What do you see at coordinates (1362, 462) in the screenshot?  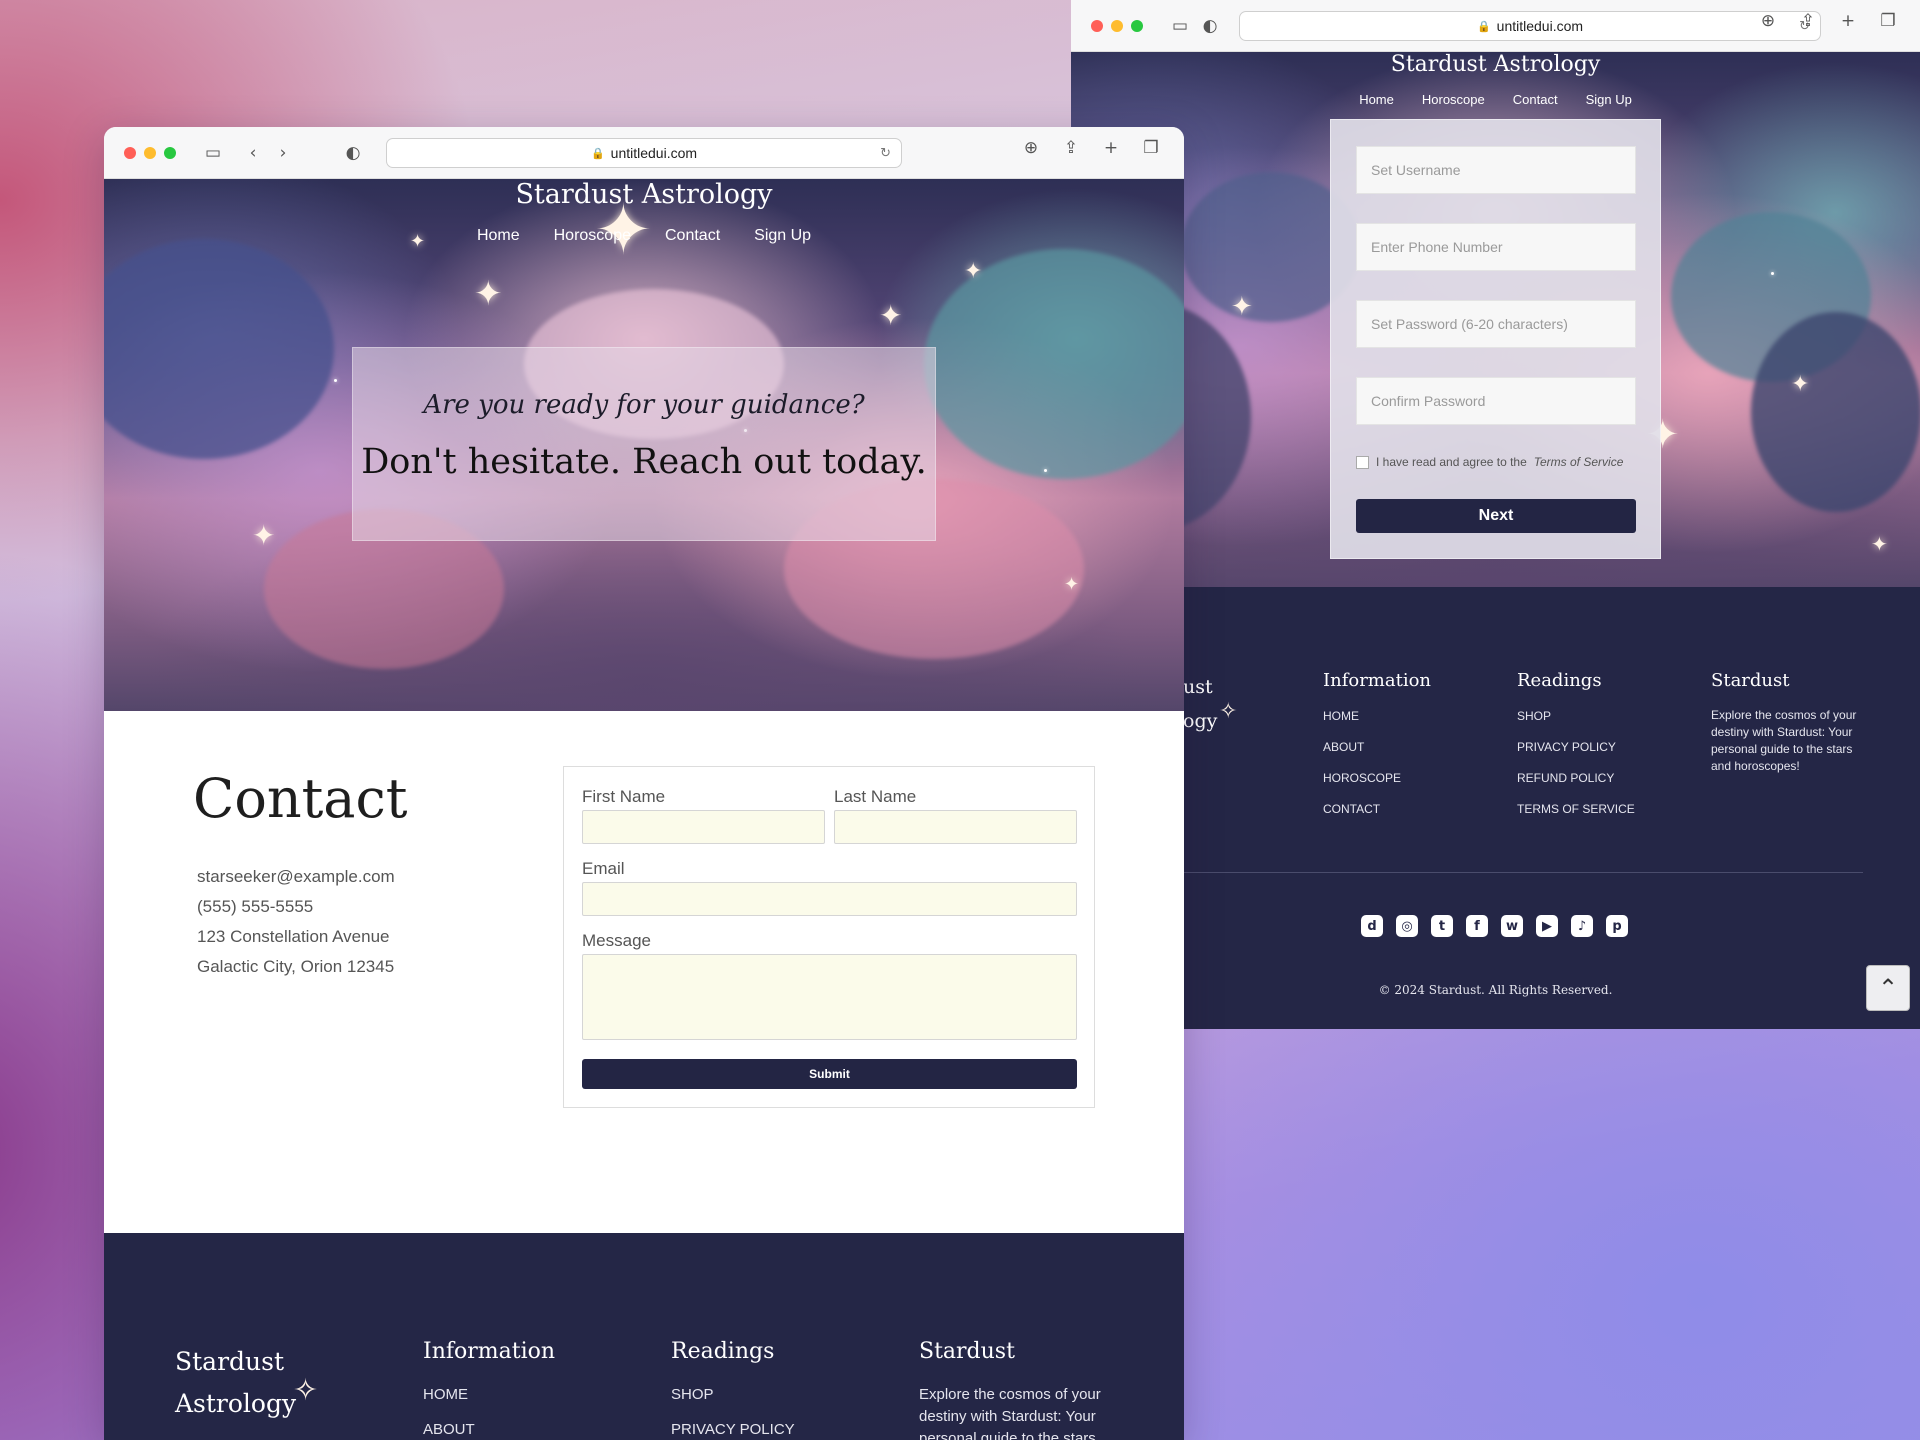 I see `terms-checkbox` at bounding box center [1362, 462].